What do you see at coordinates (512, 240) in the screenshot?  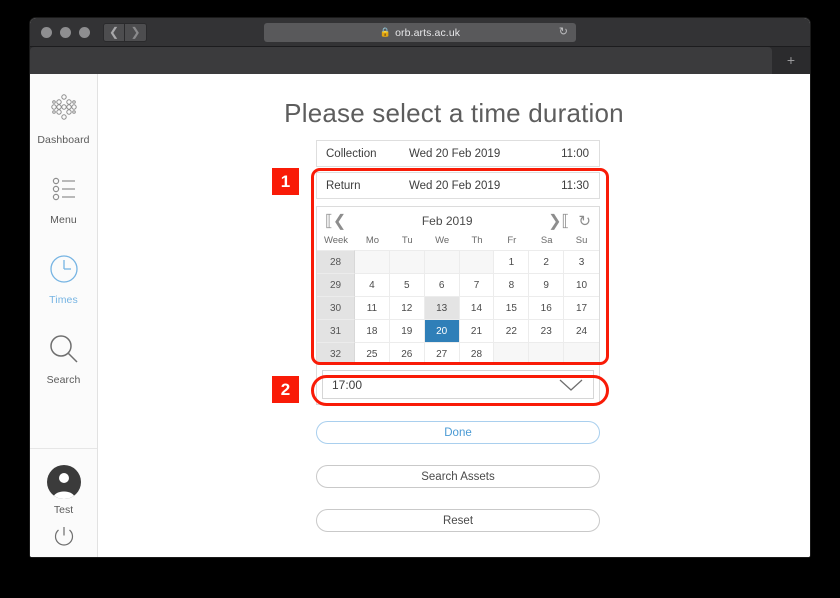 I see `calendar-dow: Fr` at bounding box center [512, 240].